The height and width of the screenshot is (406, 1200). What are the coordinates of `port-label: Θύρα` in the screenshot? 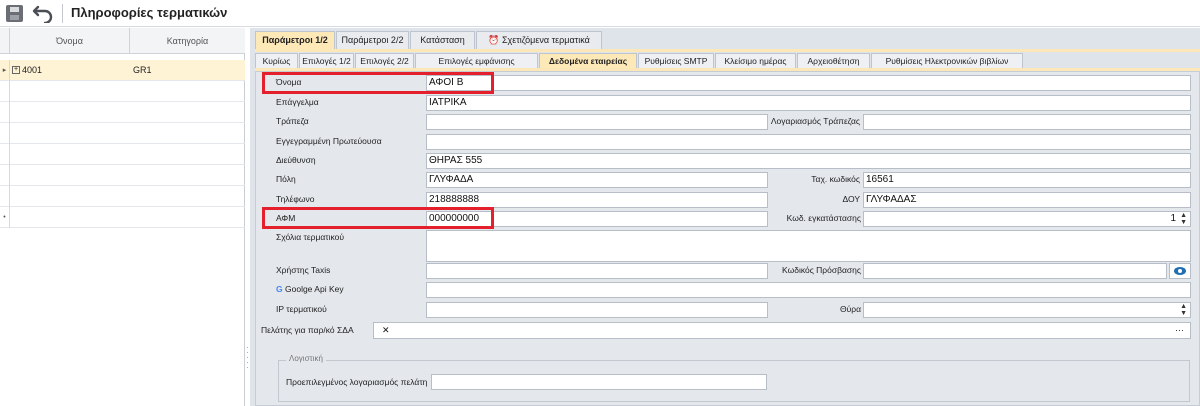 It's located at (850, 309).